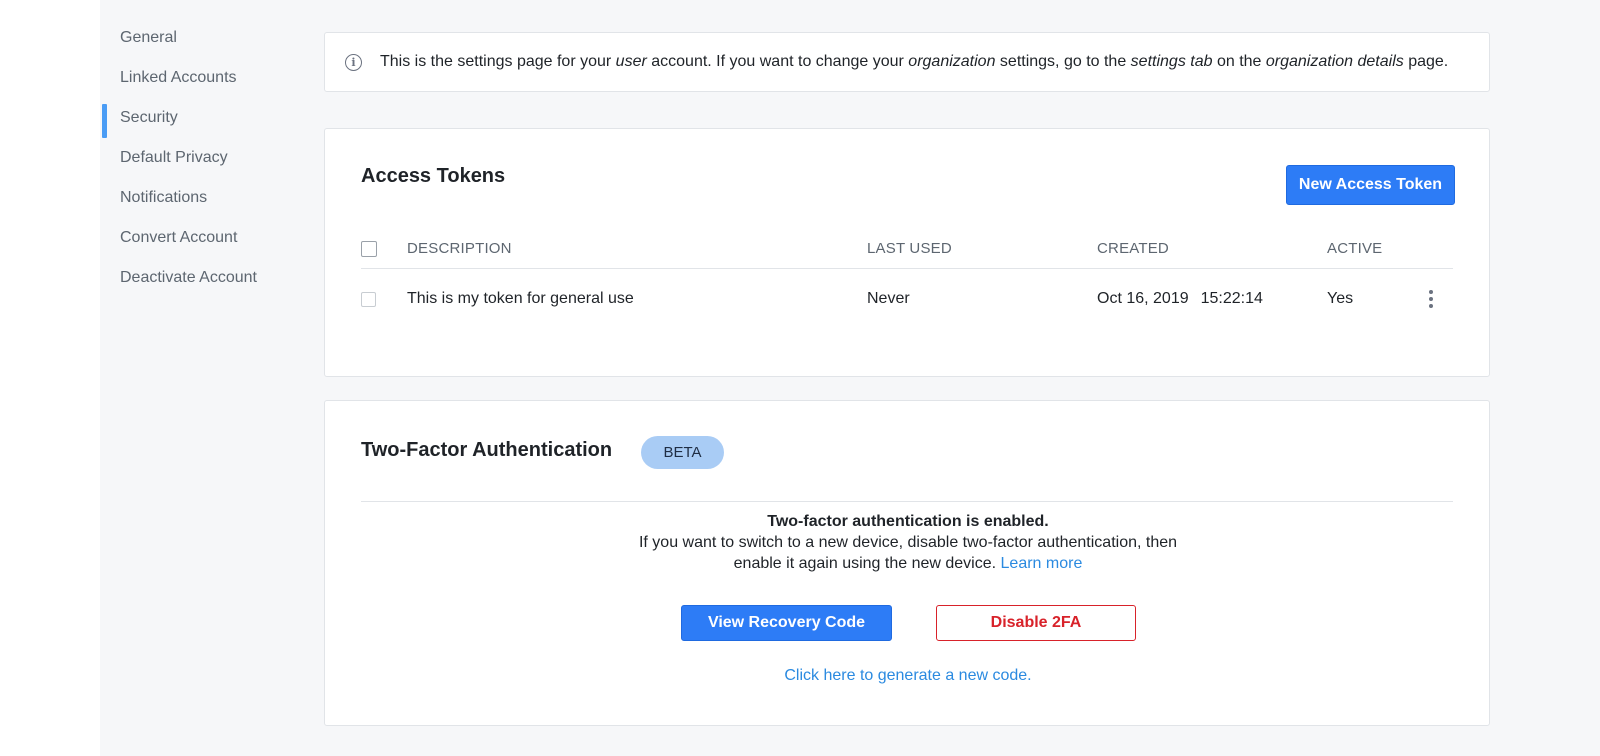  I want to click on sidebar-item-default-privacy: Default Privacy, so click(202, 164).